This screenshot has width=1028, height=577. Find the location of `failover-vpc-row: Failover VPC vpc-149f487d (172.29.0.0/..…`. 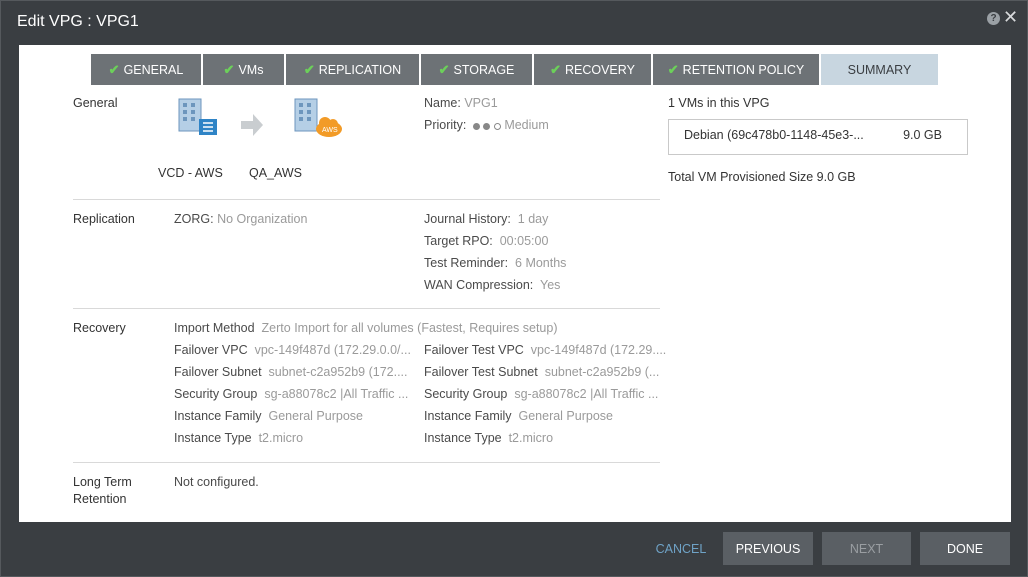

failover-vpc-row: Failover VPC vpc-149f487d (172.29.0.0/..… is located at coordinates (292, 350).